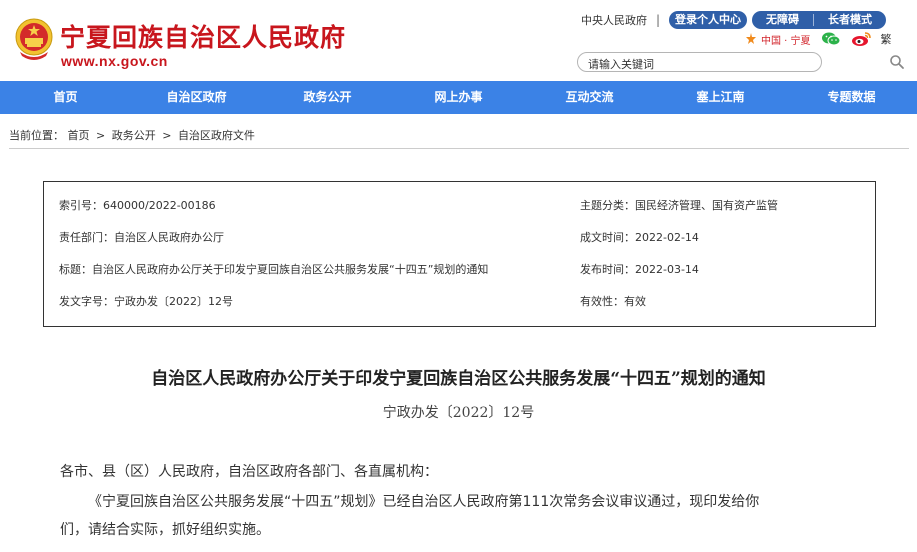  I want to click on top-links: 中央人民政府 | 登录个人中心 无障碍 长者模式, so click(734, 20).